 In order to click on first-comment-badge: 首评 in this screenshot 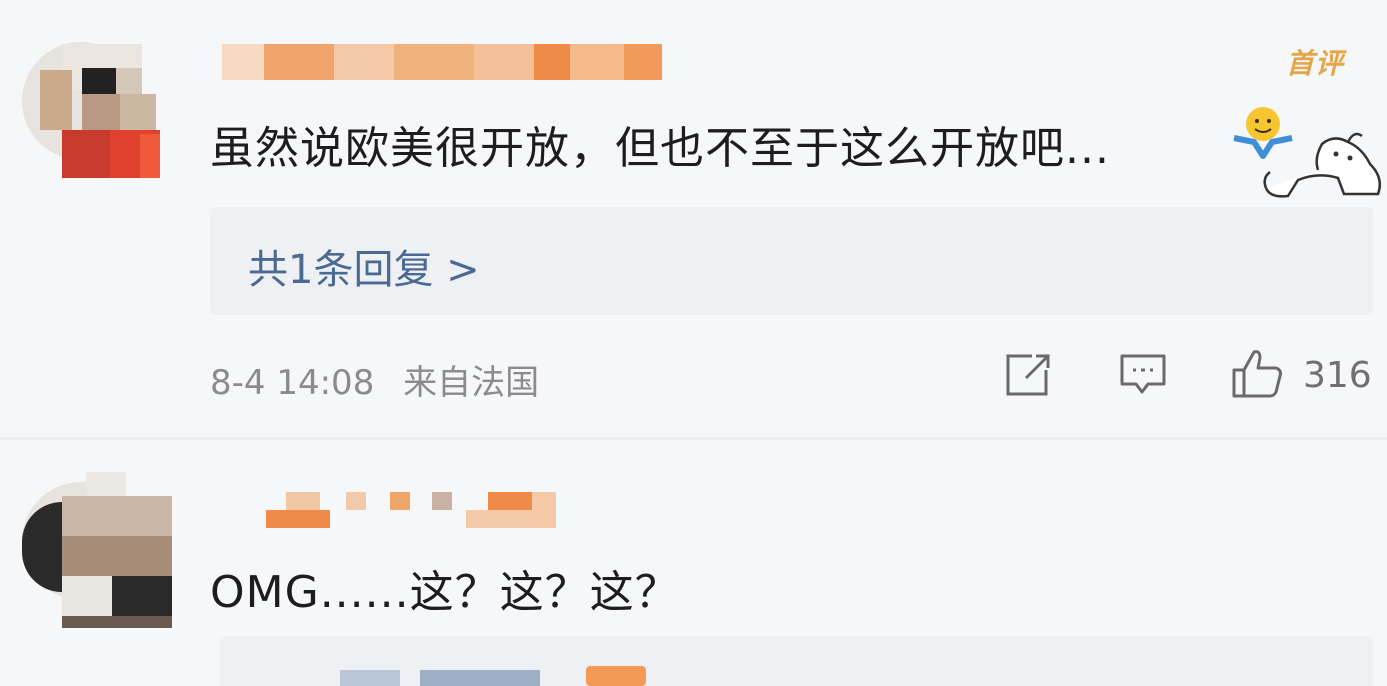, I will do `click(1315, 63)`.